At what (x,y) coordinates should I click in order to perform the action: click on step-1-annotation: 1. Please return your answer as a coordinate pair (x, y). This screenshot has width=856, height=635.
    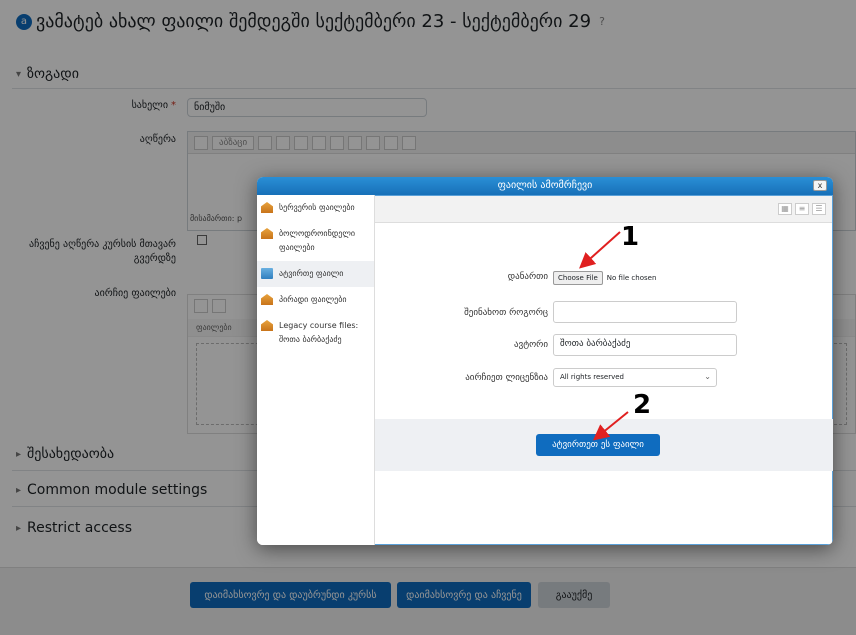
    Looking at the image, I should click on (630, 237).